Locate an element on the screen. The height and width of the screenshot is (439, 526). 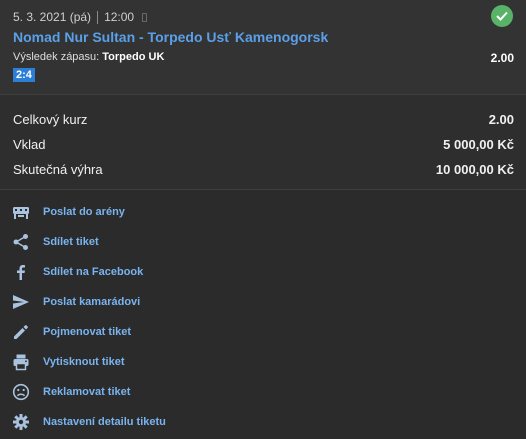
rename-ticket-button: Pojmenovat tiket is located at coordinates (263, 332).